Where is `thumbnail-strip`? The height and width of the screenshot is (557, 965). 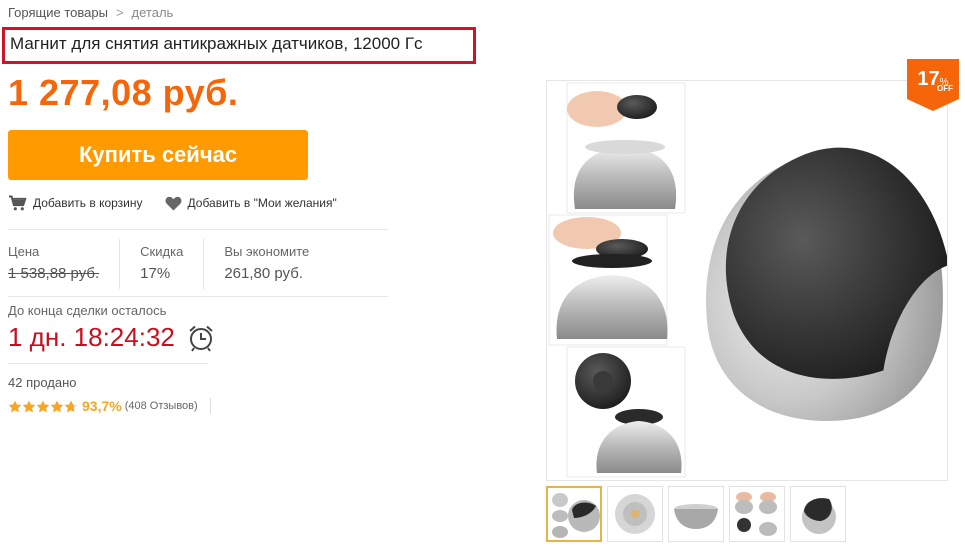 thumbnail-strip is located at coordinates (698, 514).